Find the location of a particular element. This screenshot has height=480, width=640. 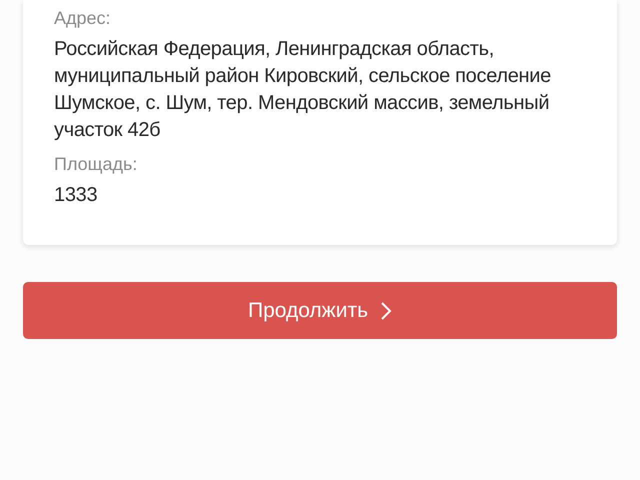

field-value: 1333 is located at coordinates (76, 195).